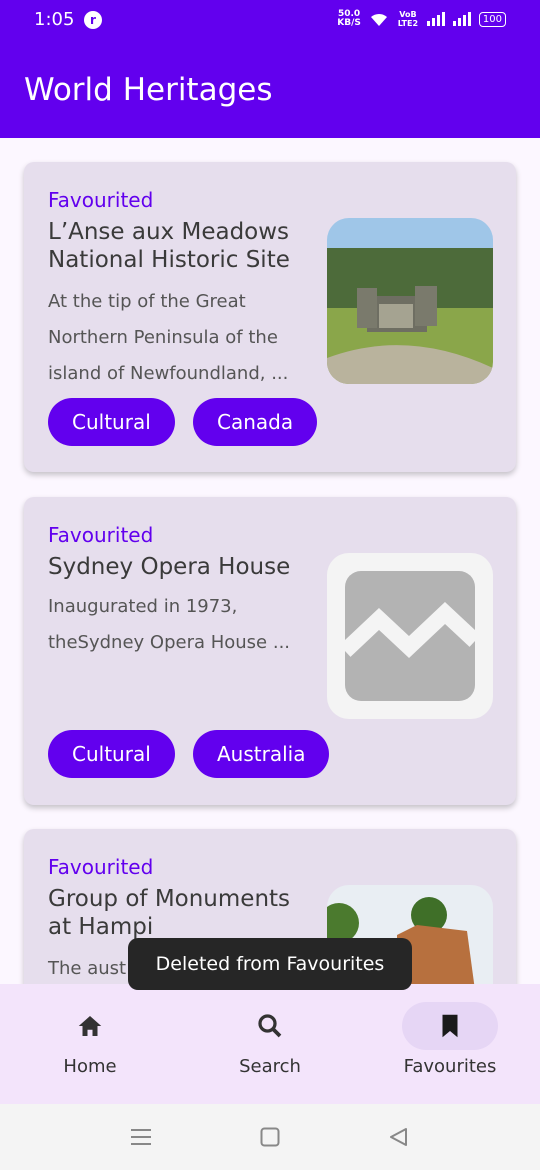  I want to click on volte-indicator: VoB LTE2, so click(408, 19).